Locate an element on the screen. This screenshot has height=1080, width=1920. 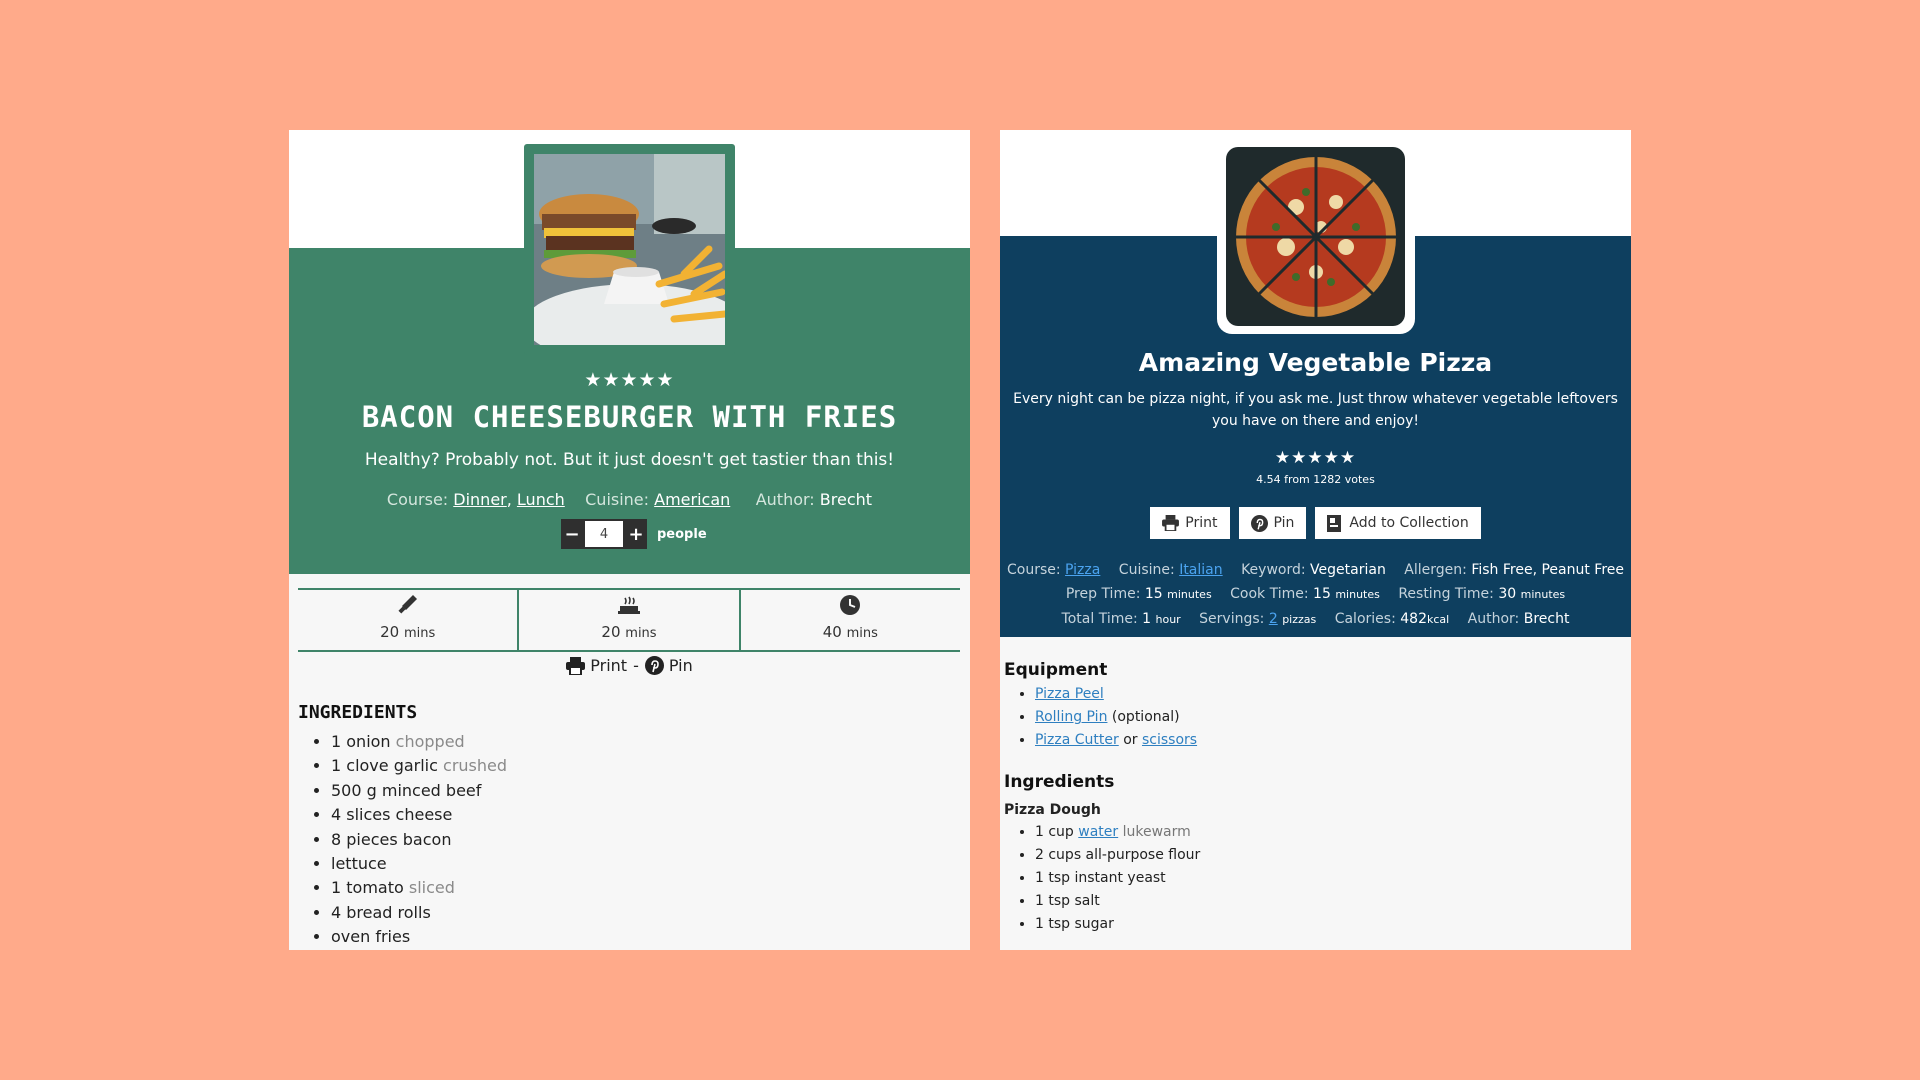
list-item: oven fries is located at coordinates (419, 937).